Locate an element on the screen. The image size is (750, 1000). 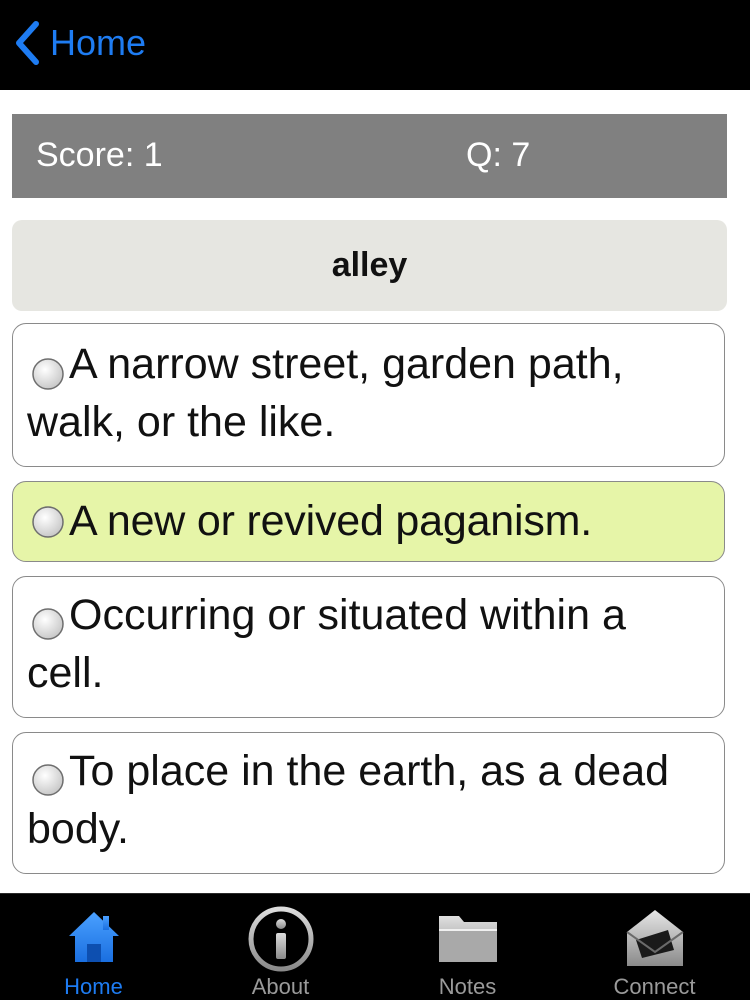
score-bar: Score: 1 Q: 7 is located at coordinates (369, 156).